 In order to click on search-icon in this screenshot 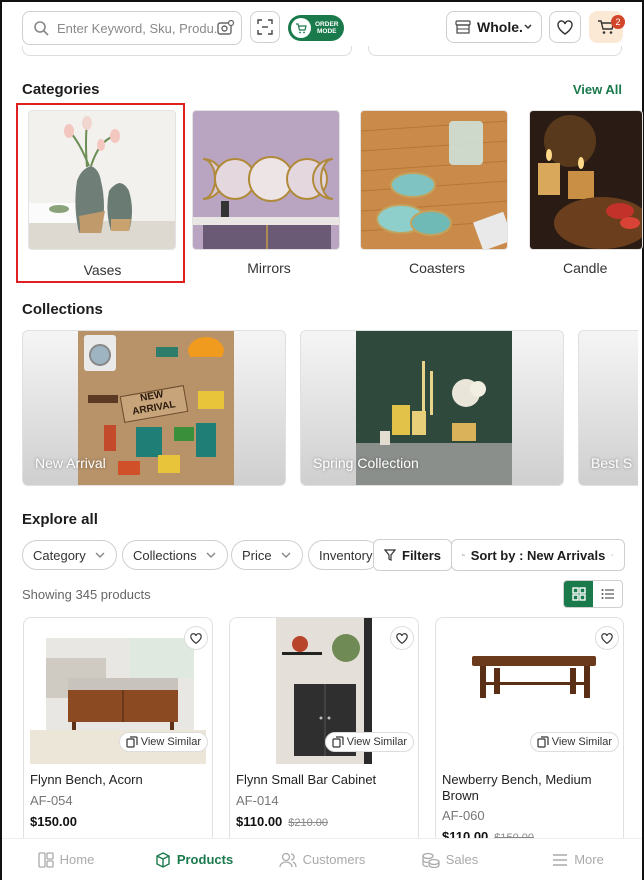, I will do `click(41, 28)`.